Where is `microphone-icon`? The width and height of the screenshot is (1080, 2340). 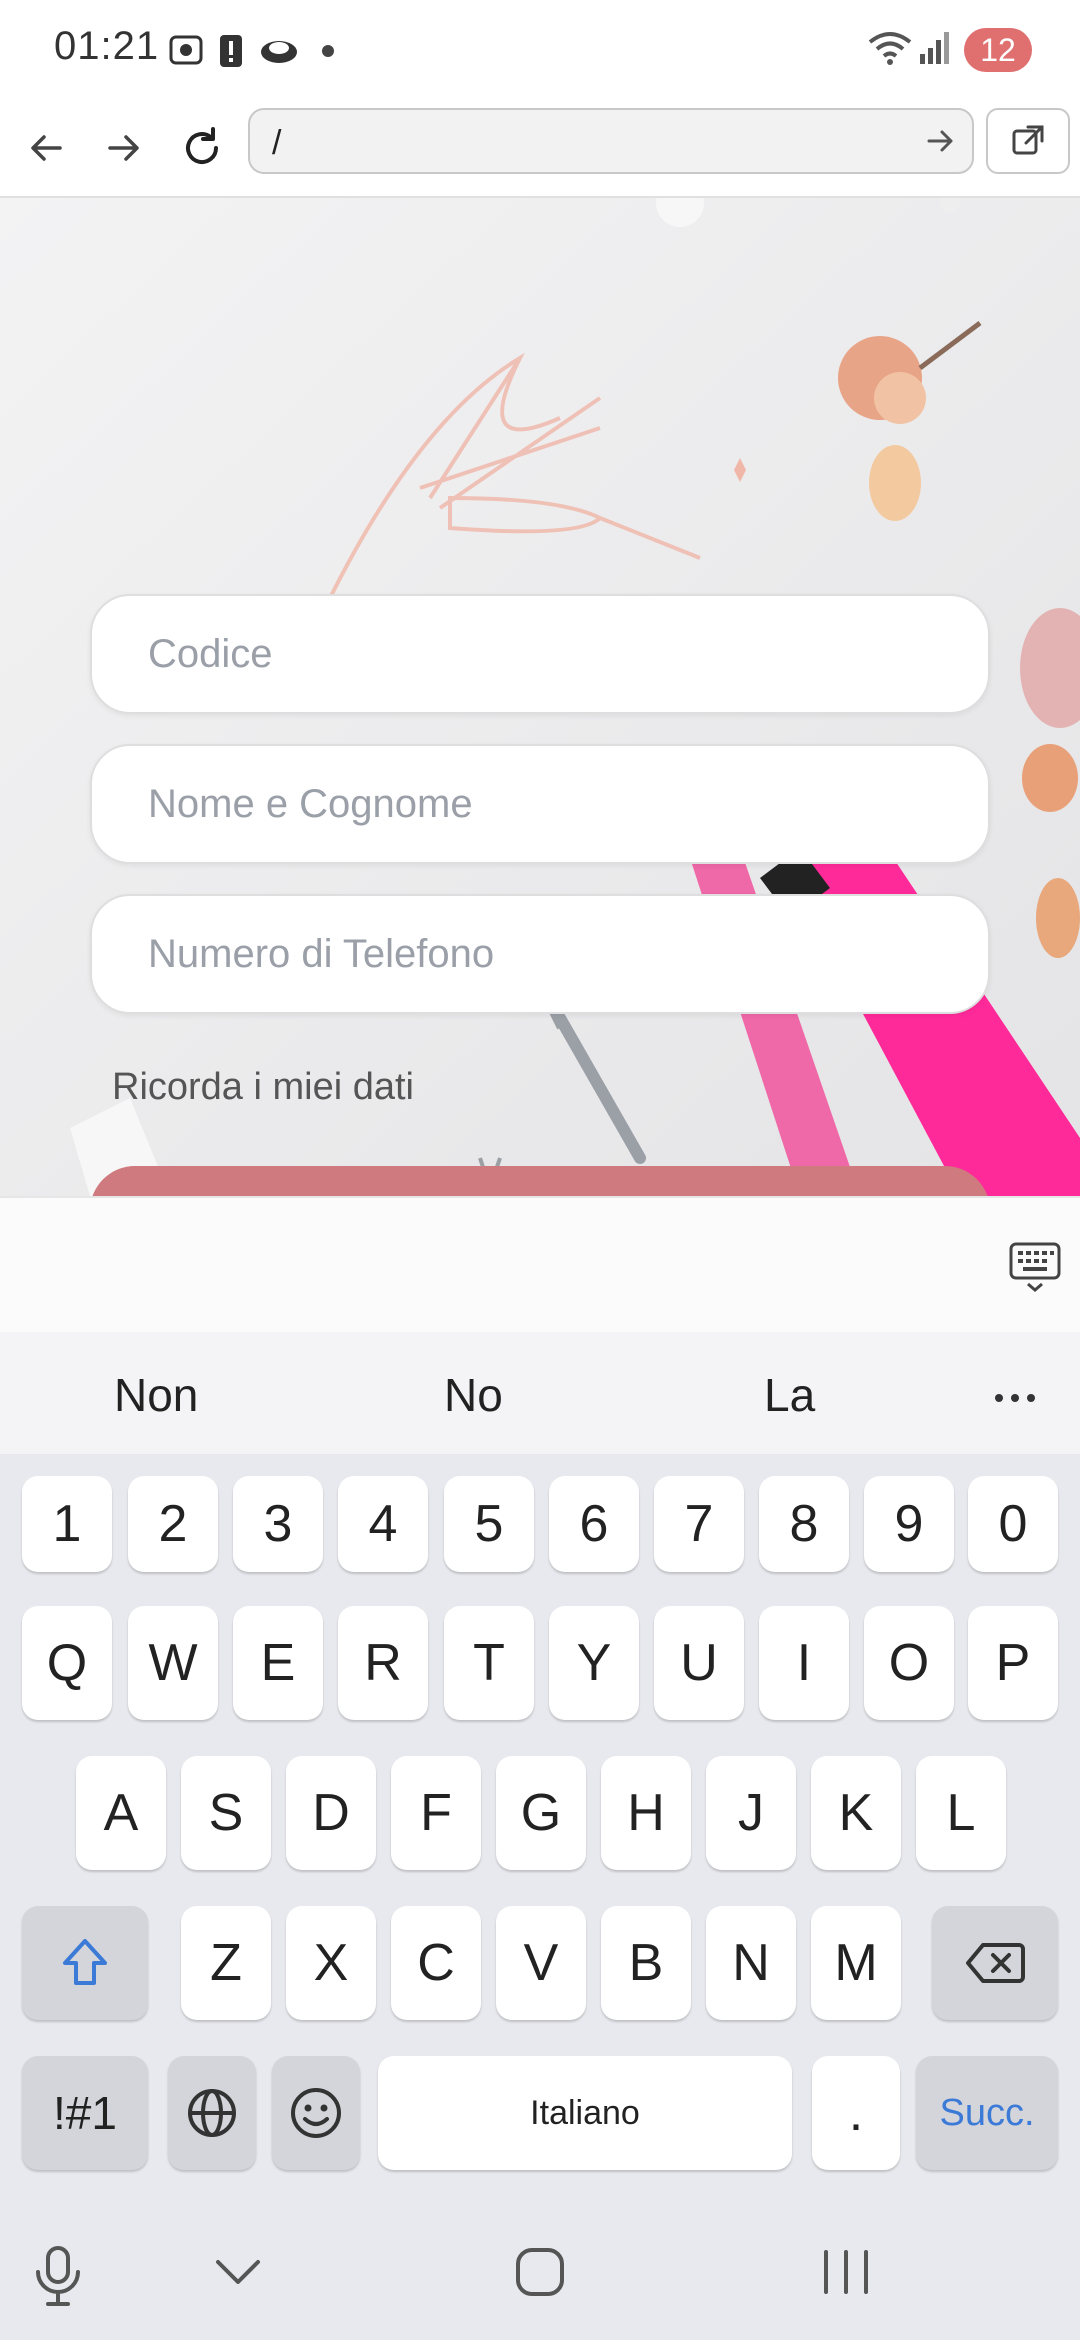 microphone-icon is located at coordinates (58, 2276).